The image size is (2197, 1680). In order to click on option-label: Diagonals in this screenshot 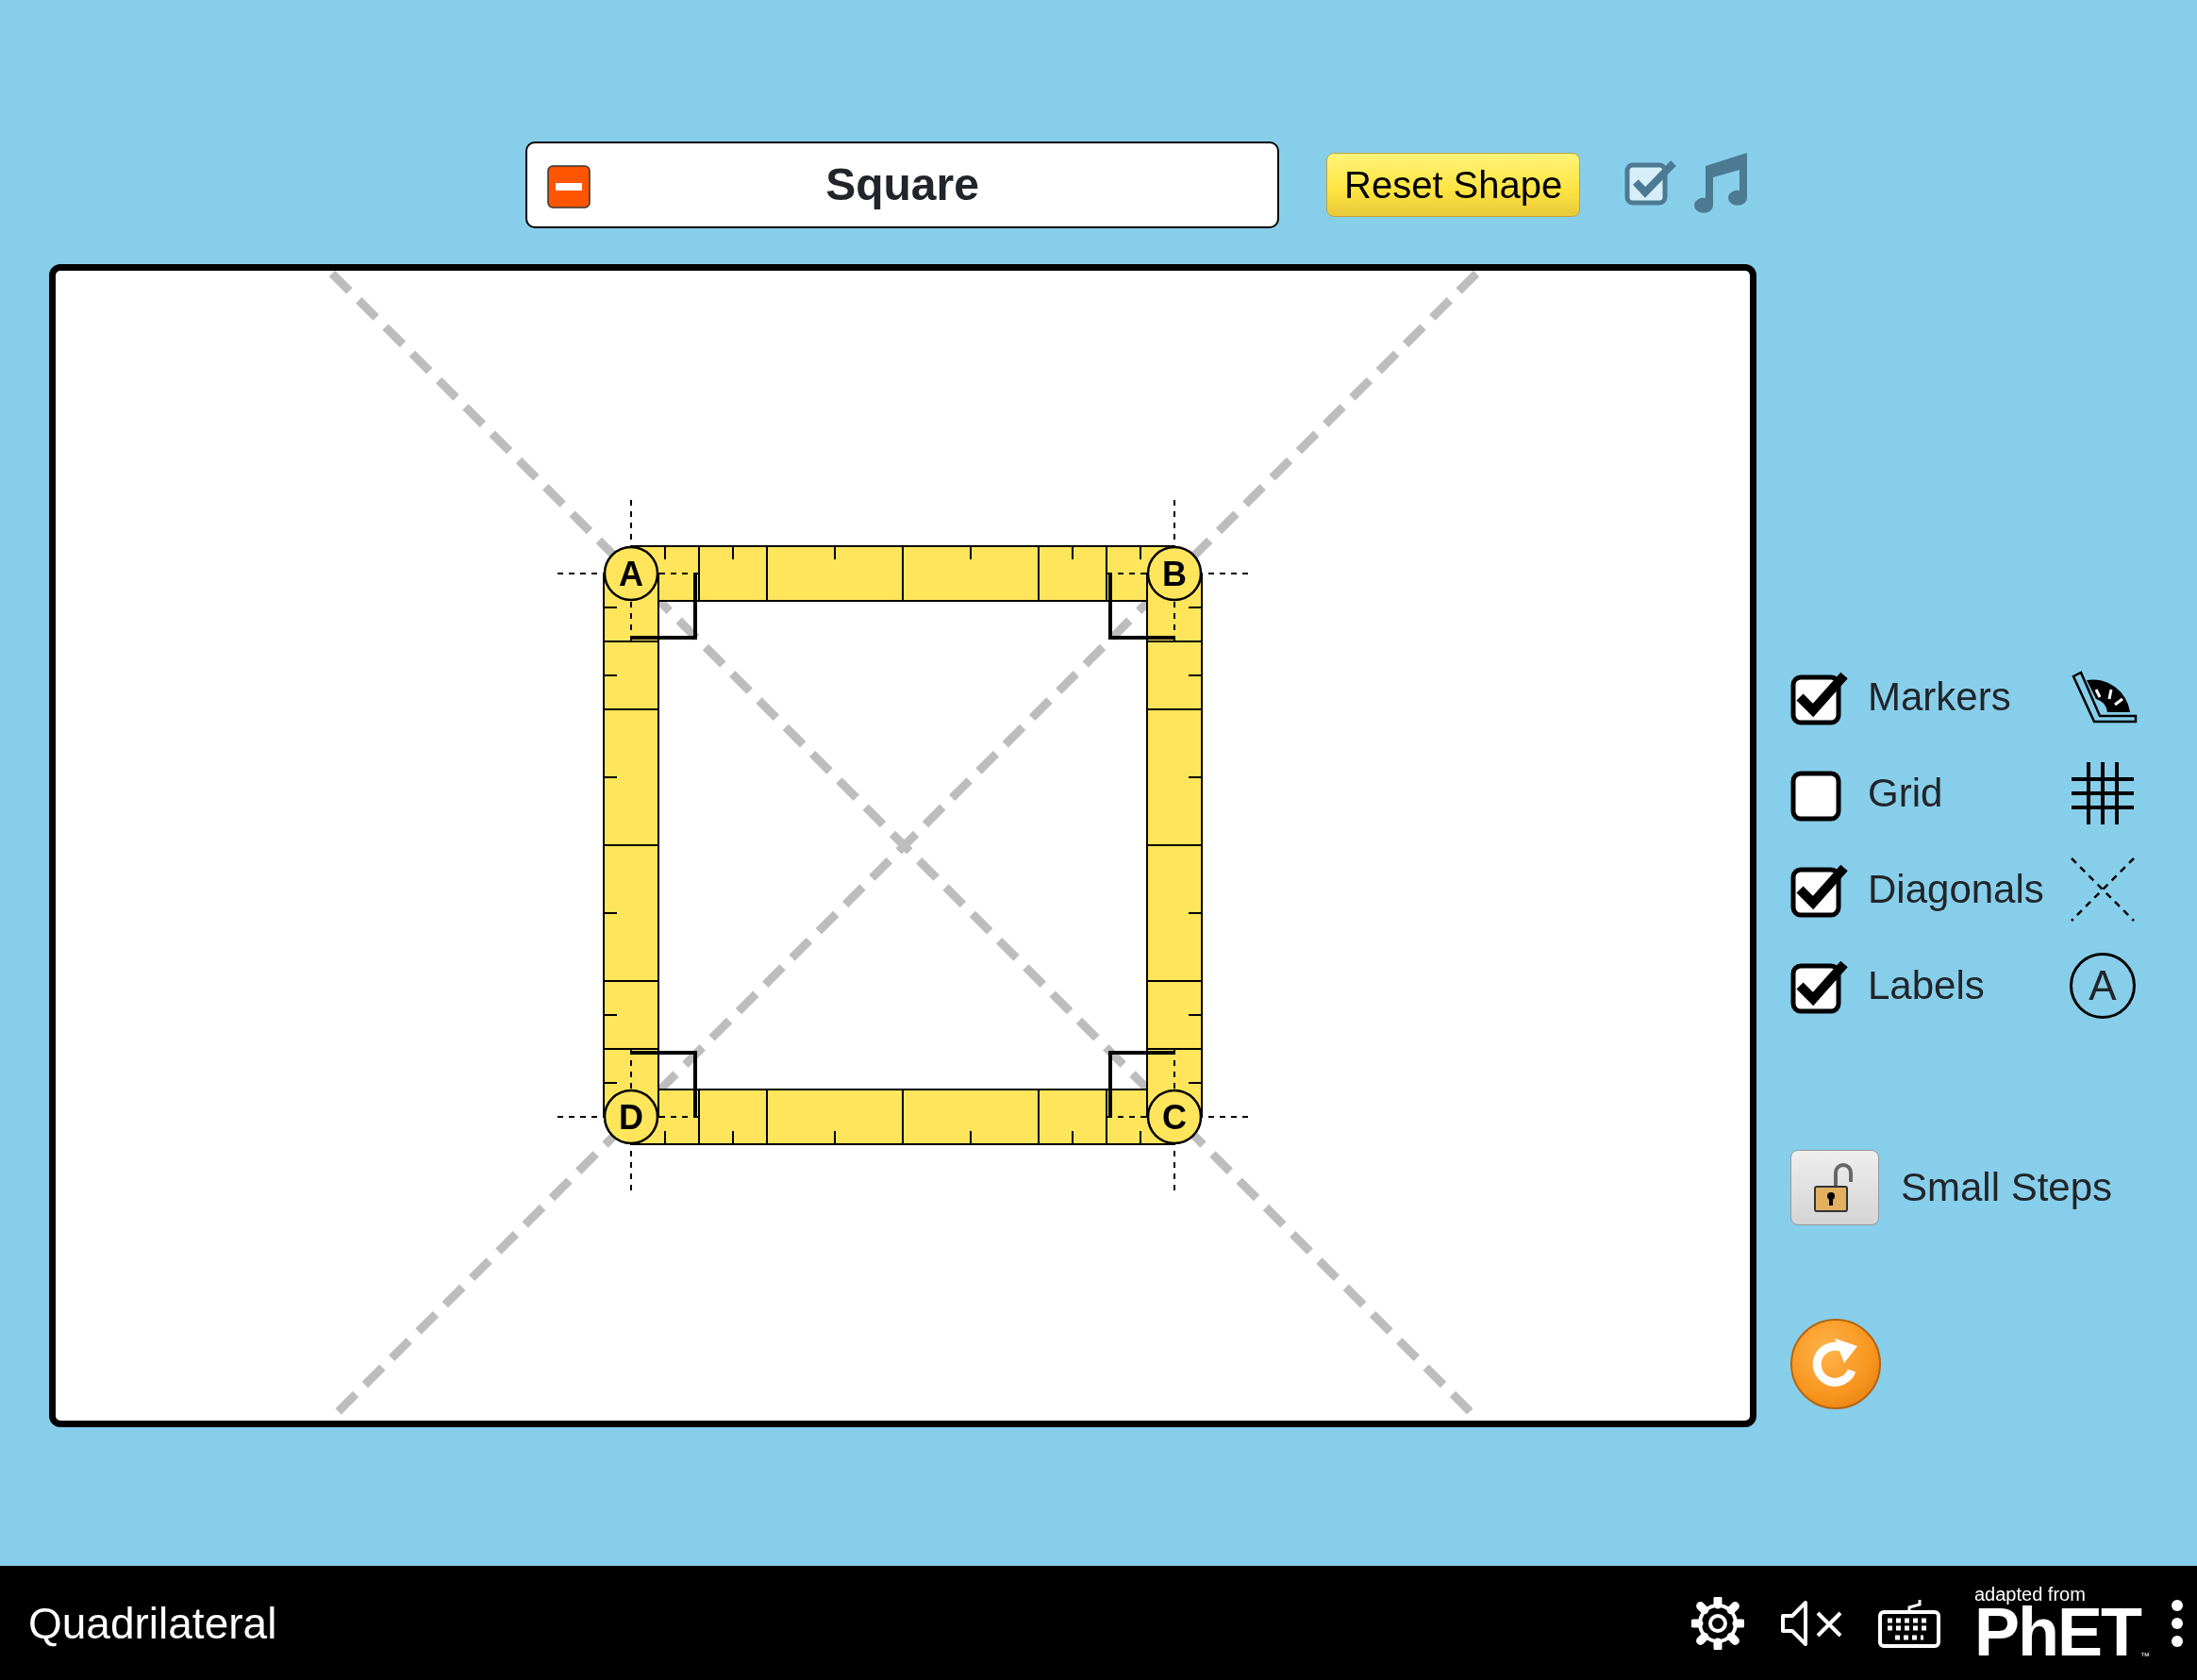, I will do `click(1956, 889)`.